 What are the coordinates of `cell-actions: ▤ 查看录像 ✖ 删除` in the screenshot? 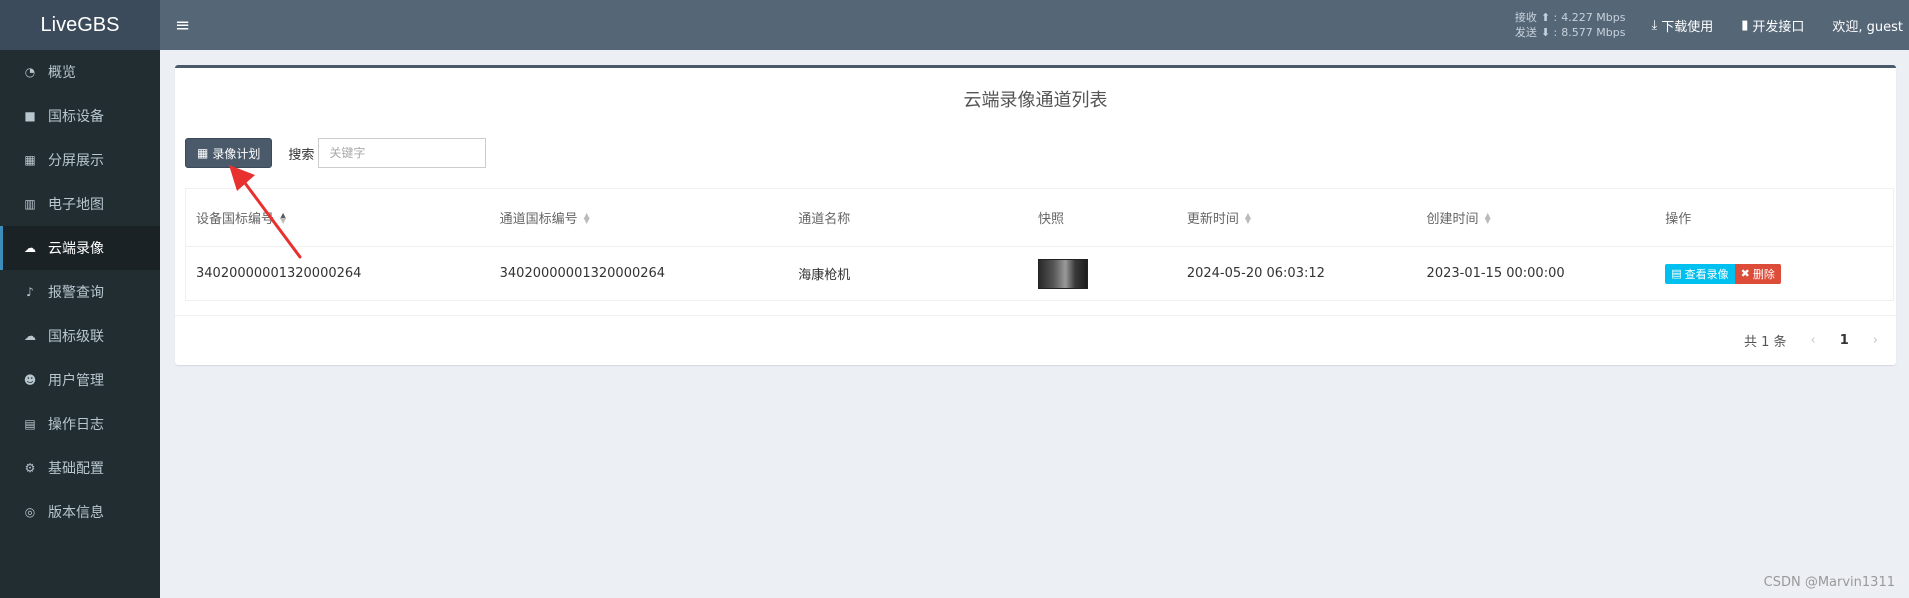 It's located at (1774, 273).